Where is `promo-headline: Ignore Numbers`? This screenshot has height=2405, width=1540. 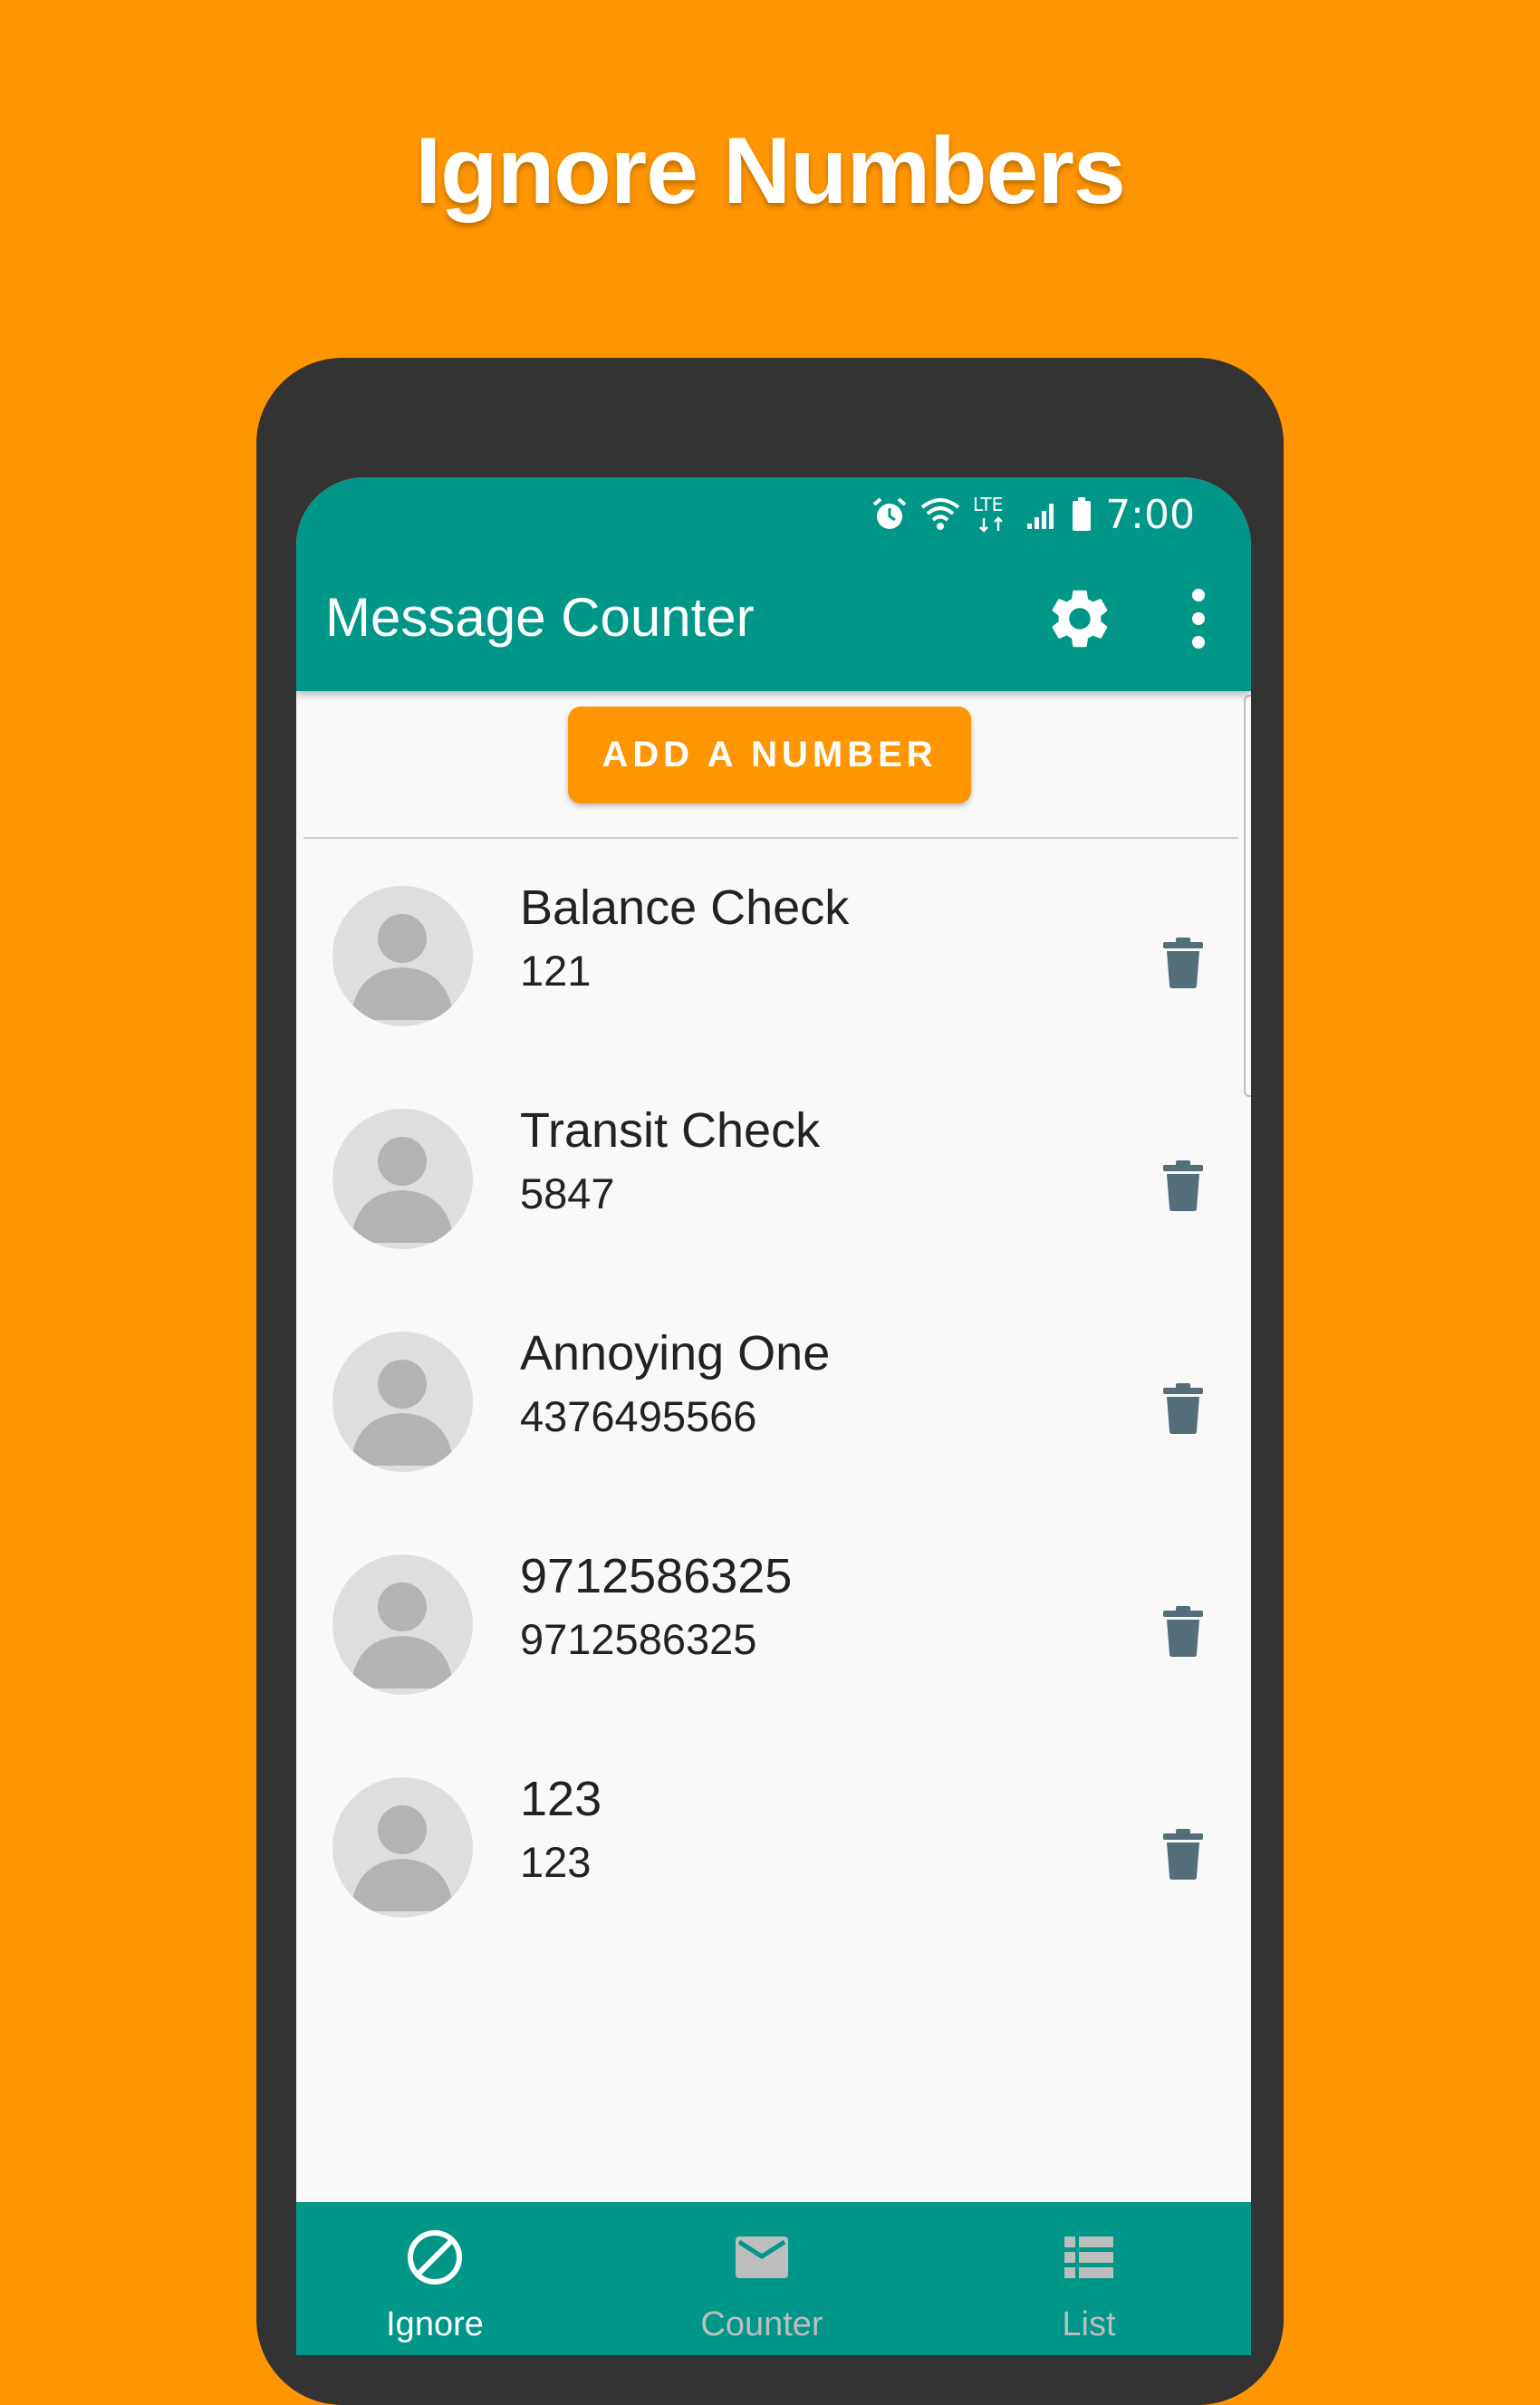
promo-headline: Ignore Numbers is located at coordinates (770, 171).